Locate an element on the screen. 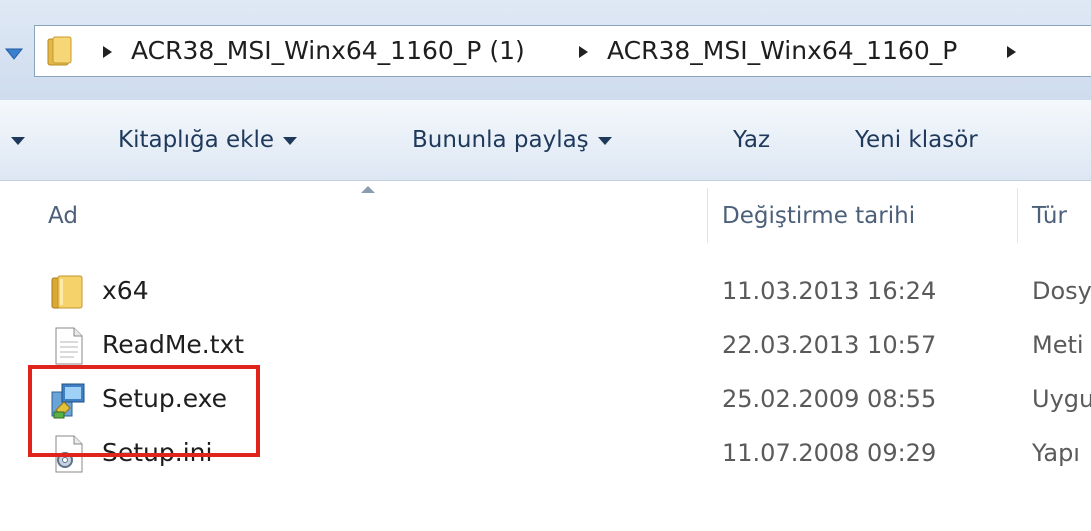  new-folder-label: Yeni klasör is located at coordinates (916, 140).